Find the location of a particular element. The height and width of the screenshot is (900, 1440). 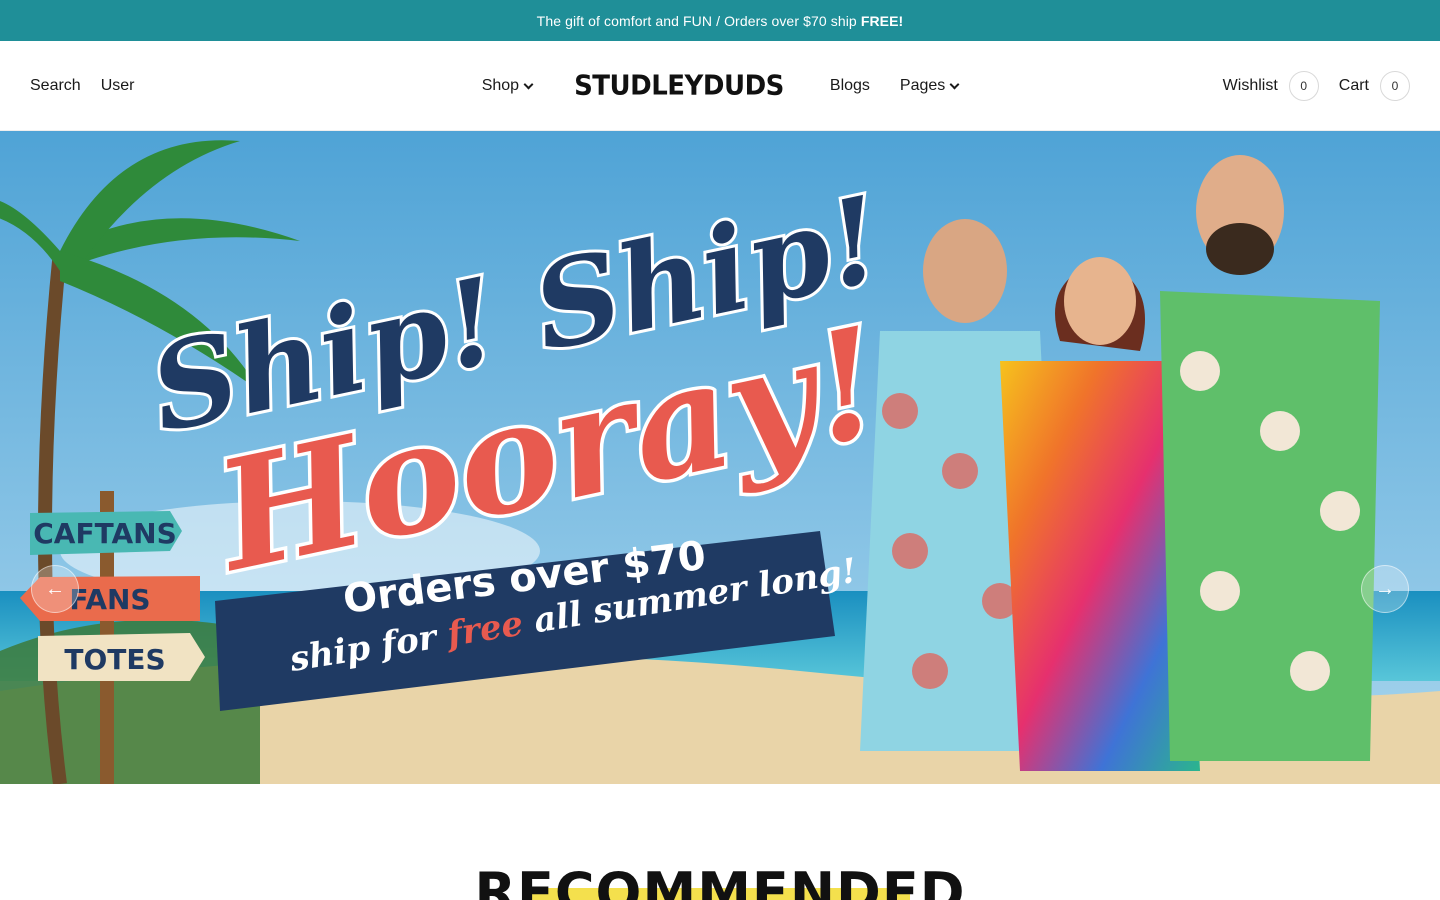

header-actions: Wishlist 0 Cart 0 is located at coordinates (1316, 85).